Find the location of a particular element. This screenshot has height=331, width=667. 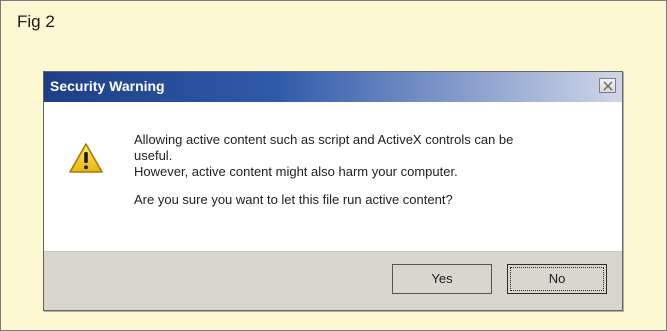

close-button is located at coordinates (607, 85).